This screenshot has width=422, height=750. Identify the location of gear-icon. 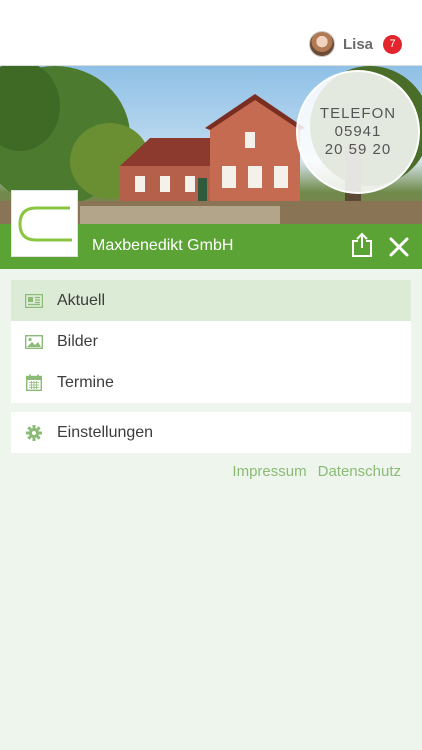
(34, 433).